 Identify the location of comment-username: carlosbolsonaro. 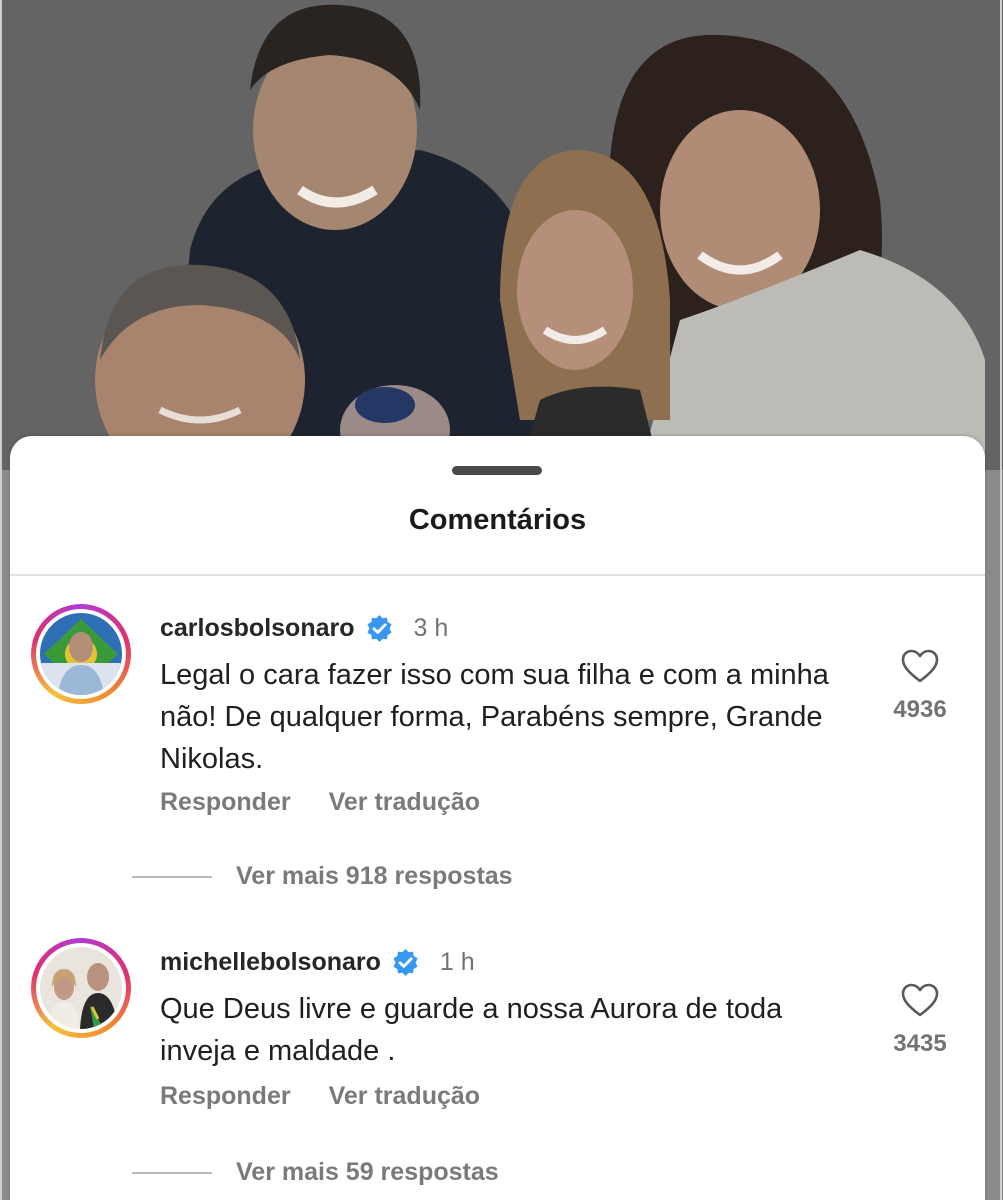
(257, 628).